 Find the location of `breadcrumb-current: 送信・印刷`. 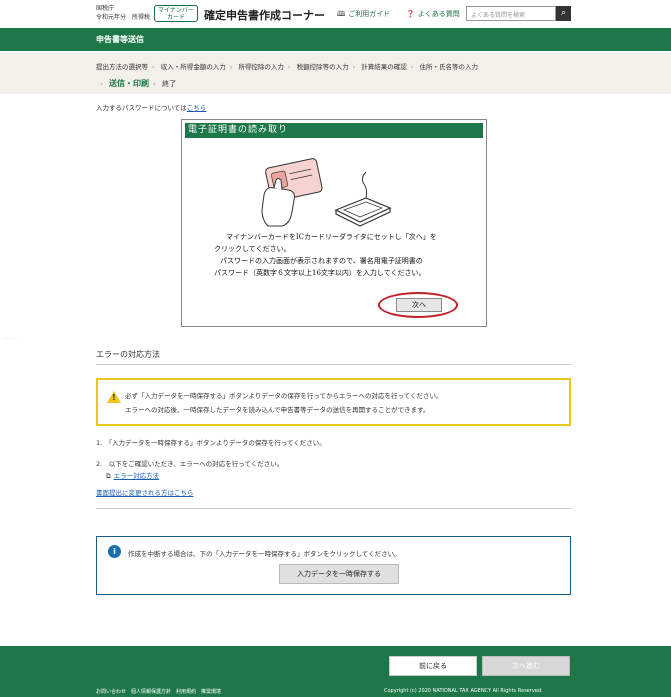

breadcrumb-current: 送信・印刷 is located at coordinates (129, 83).